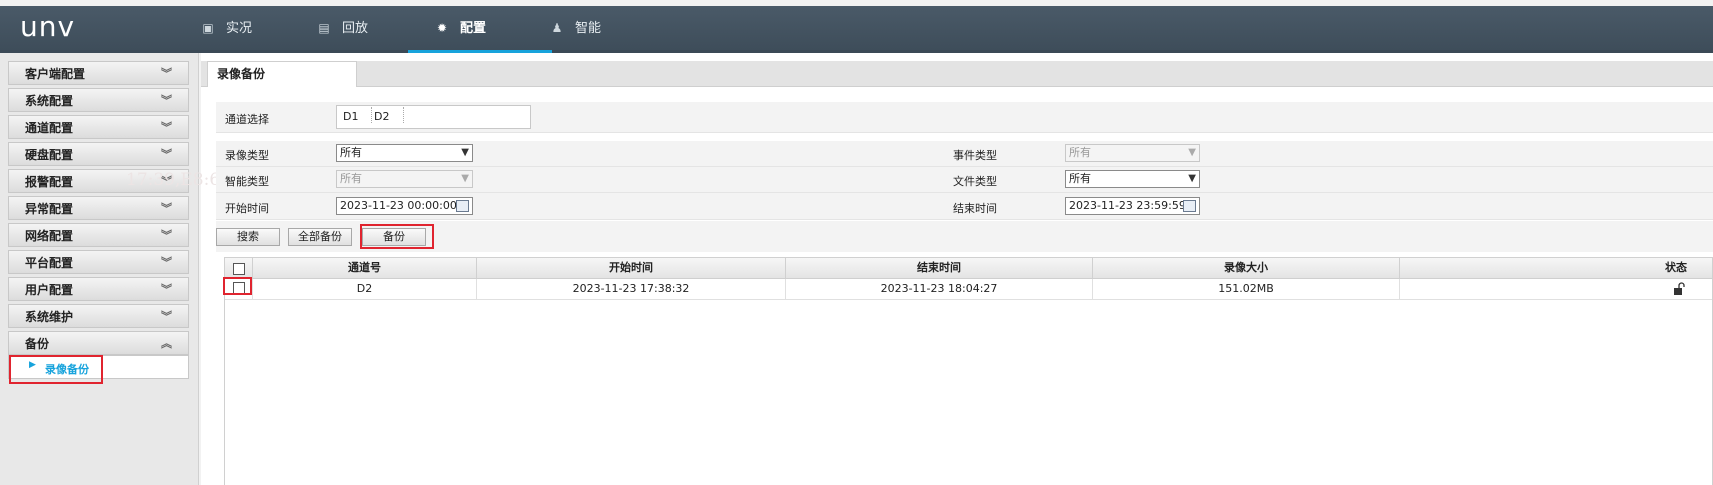 Image resolution: width=1713 pixels, height=485 pixels. What do you see at coordinates (957, 74) in the screenshot?
I see `tab-strip: 录像备份` at bounding box center [957, 74].